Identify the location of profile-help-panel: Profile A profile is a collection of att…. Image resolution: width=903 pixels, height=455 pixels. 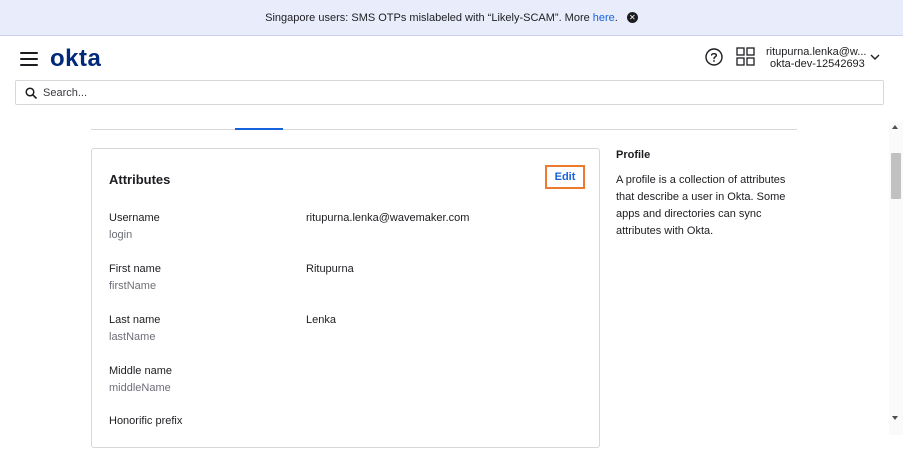
(711, 194).